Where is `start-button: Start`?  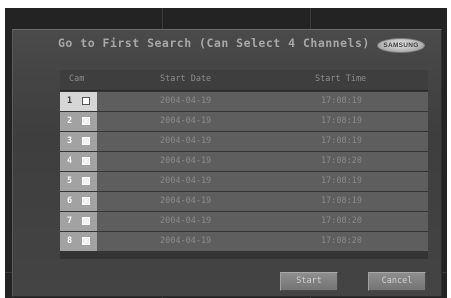
start-button: Start is located at coordinates (309, 281).